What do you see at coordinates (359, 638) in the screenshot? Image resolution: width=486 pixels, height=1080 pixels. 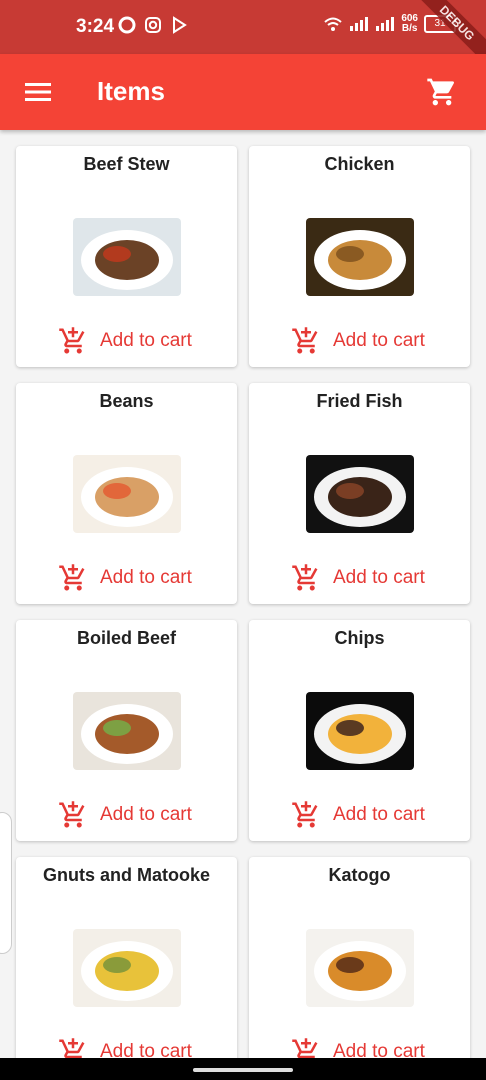 I see `item-name: Chips` at bounding box center [359, 638].